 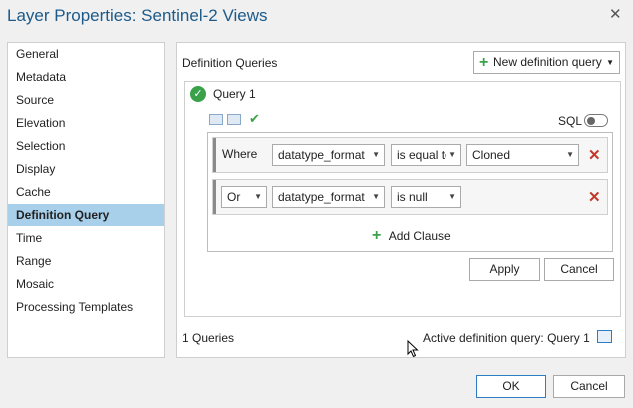 I want to click on check-circle-icon: ✓, so click(x=198, y=94).